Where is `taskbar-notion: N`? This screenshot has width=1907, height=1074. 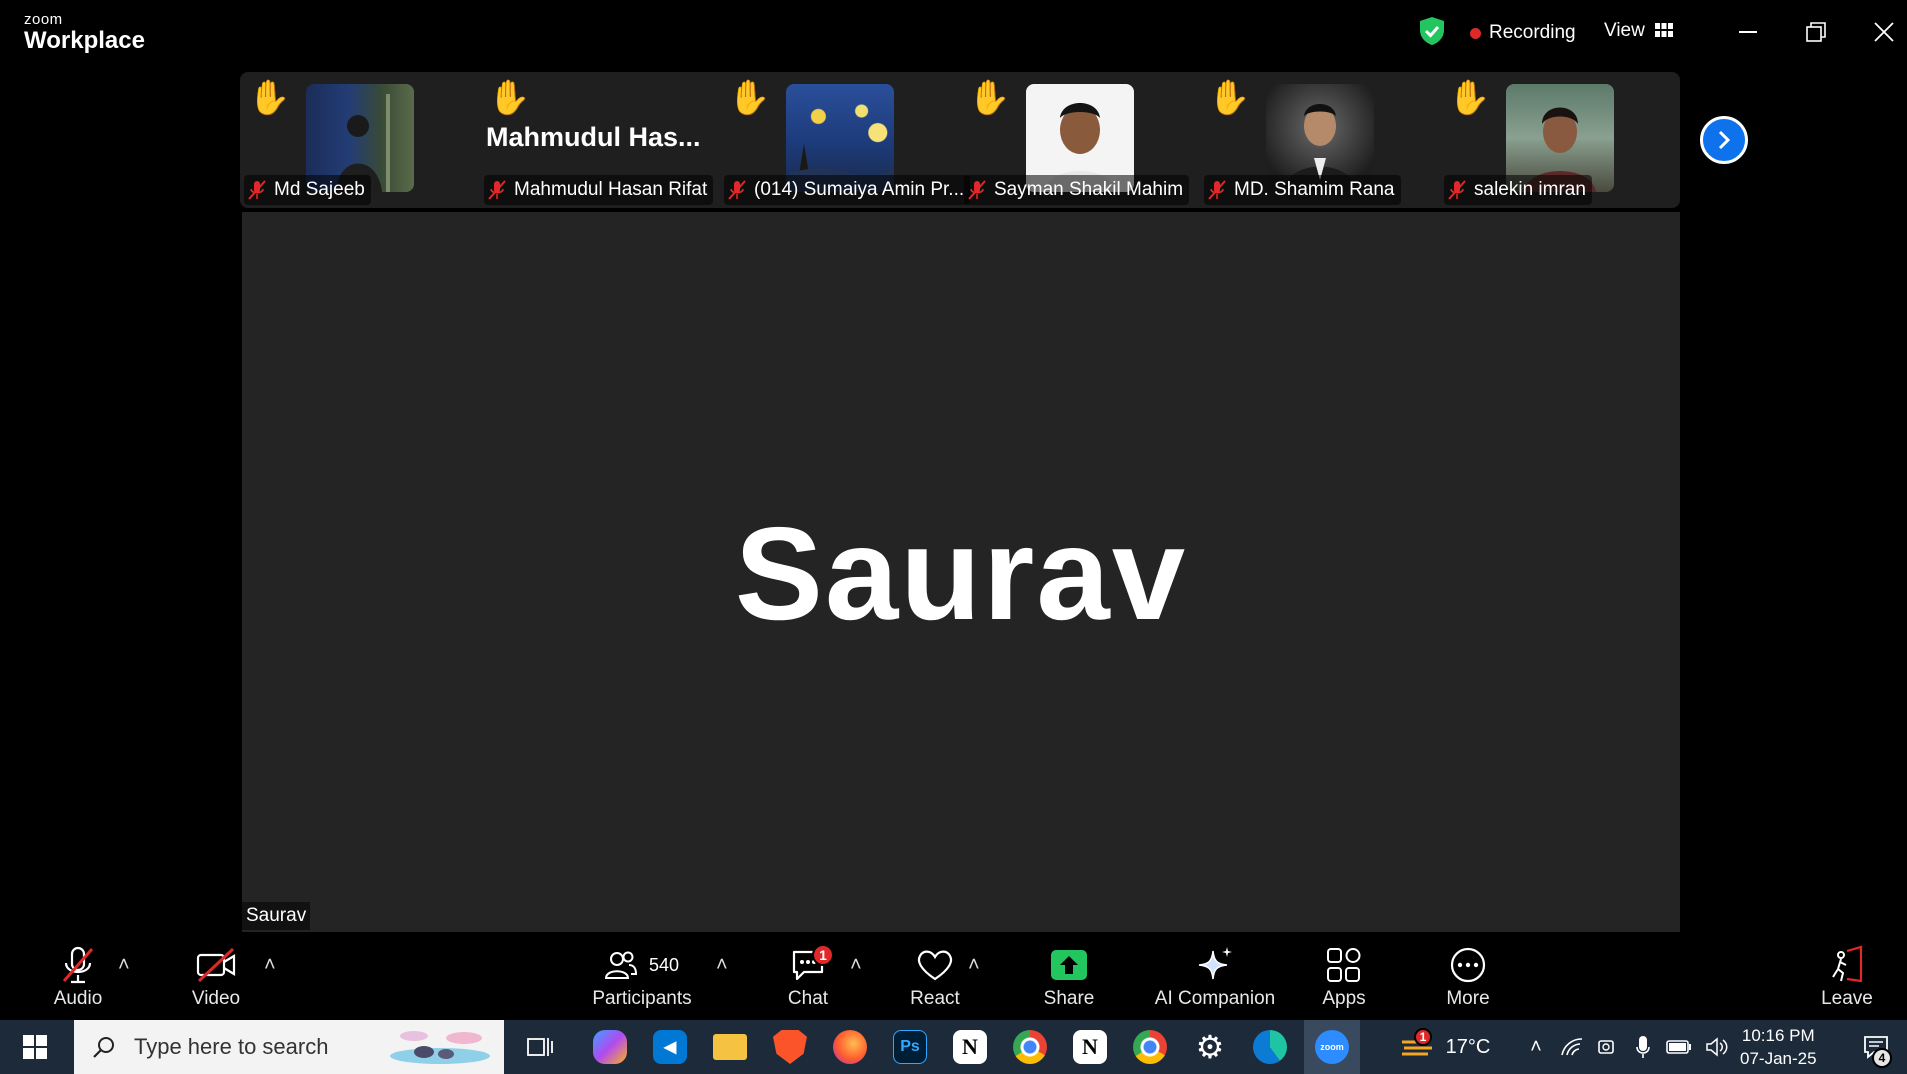
taskbar-notion: N is located at coordinates (970, 1047).